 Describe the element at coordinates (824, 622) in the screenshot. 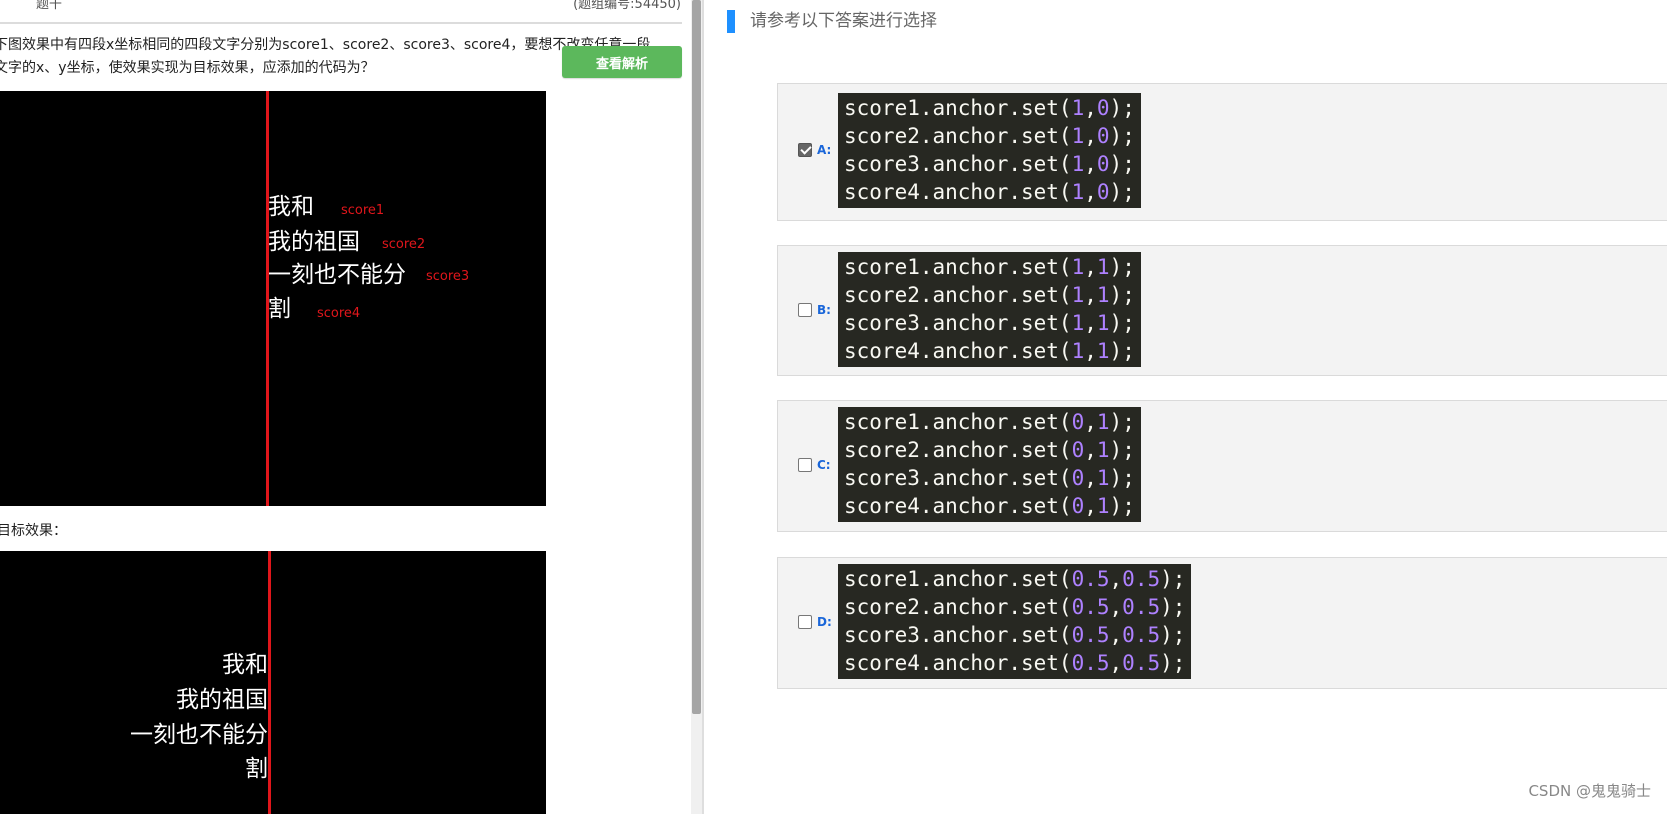

I see `option-d-letter: D:` at that location.